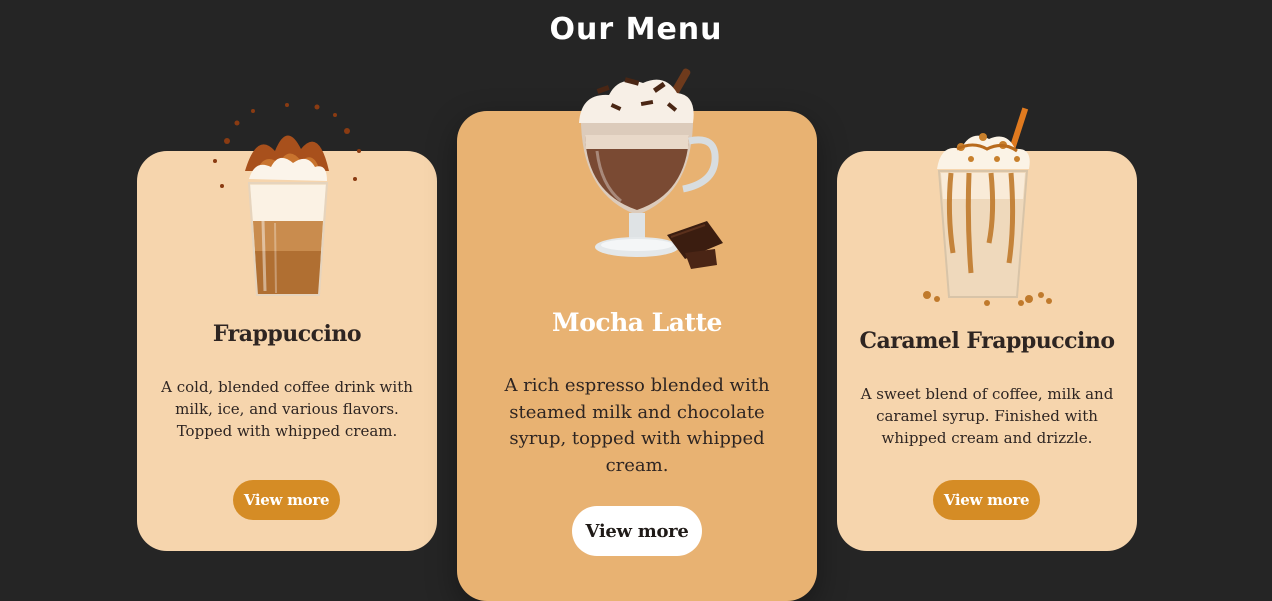 The height and width of the screenshot is (601, 1272). What do you see at coordinates (637, 531) in the screenshot?
I see `view-more-button-mocha-latte: View more` at bounding box center [637, 531].